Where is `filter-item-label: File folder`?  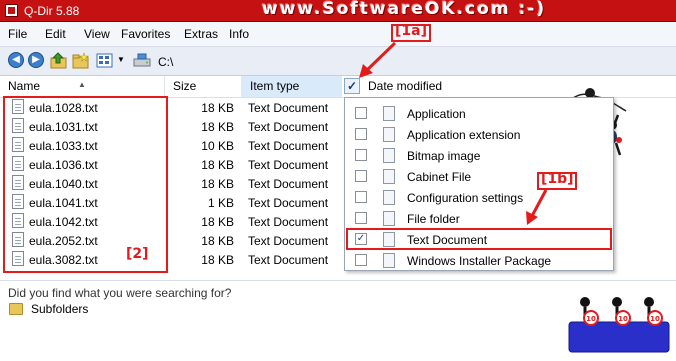 filter-item-label: File folder is located at coordinates (433, 219).